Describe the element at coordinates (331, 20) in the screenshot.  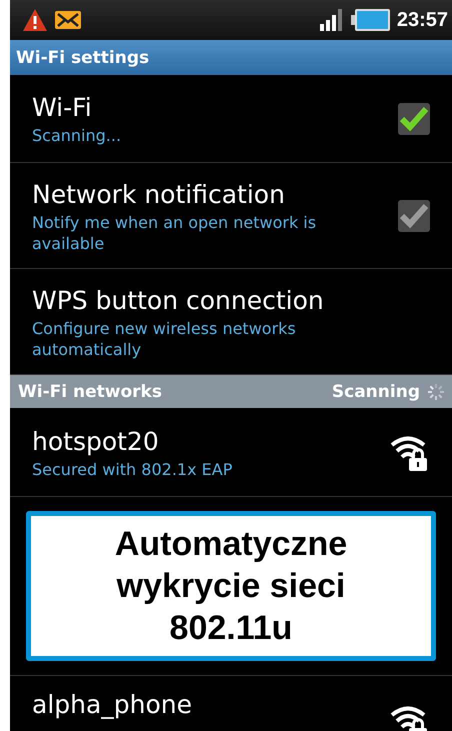
I see `signal-icon` at that location.